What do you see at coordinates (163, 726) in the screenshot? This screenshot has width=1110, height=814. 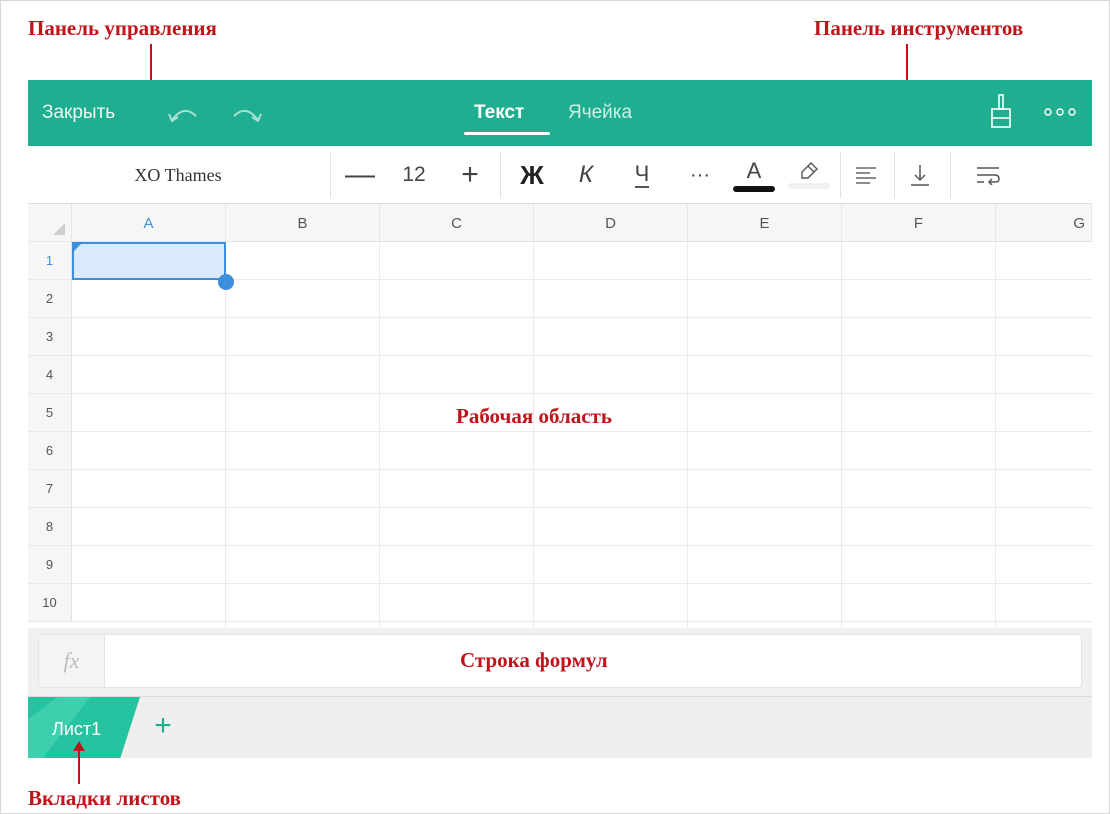 I see `add-sheet-button: +` at bounding box center [163, 726].